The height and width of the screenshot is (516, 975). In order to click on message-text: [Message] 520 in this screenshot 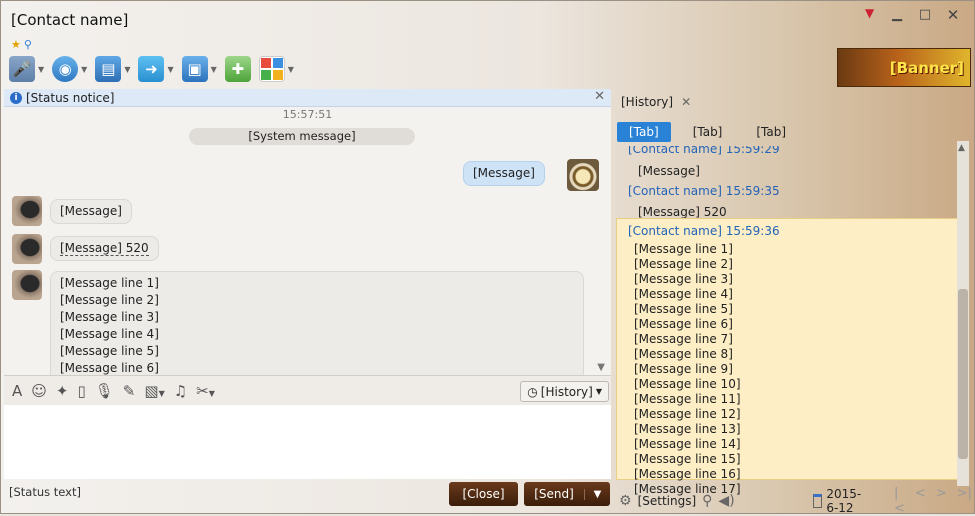, I will do `click(104, 248)`.